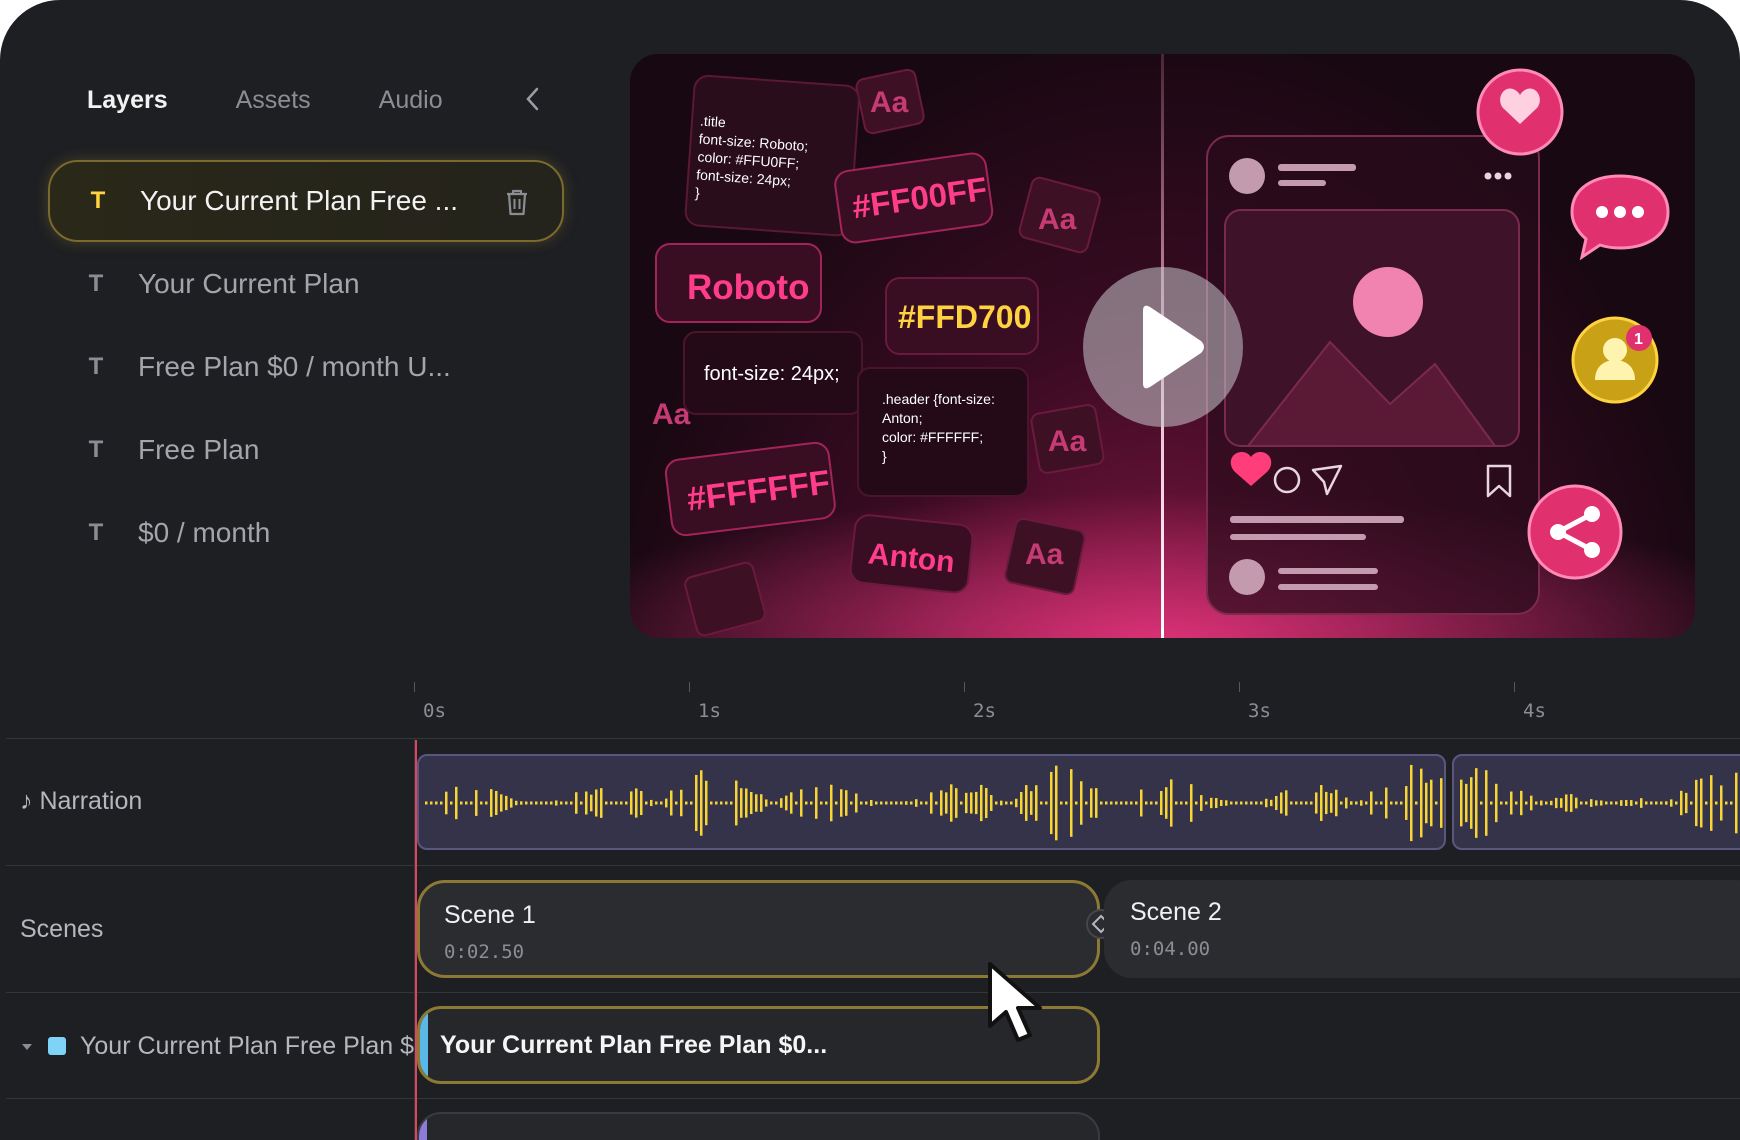 The image size is (1740, 1140). I want to click on playhead, so click(416, 940).